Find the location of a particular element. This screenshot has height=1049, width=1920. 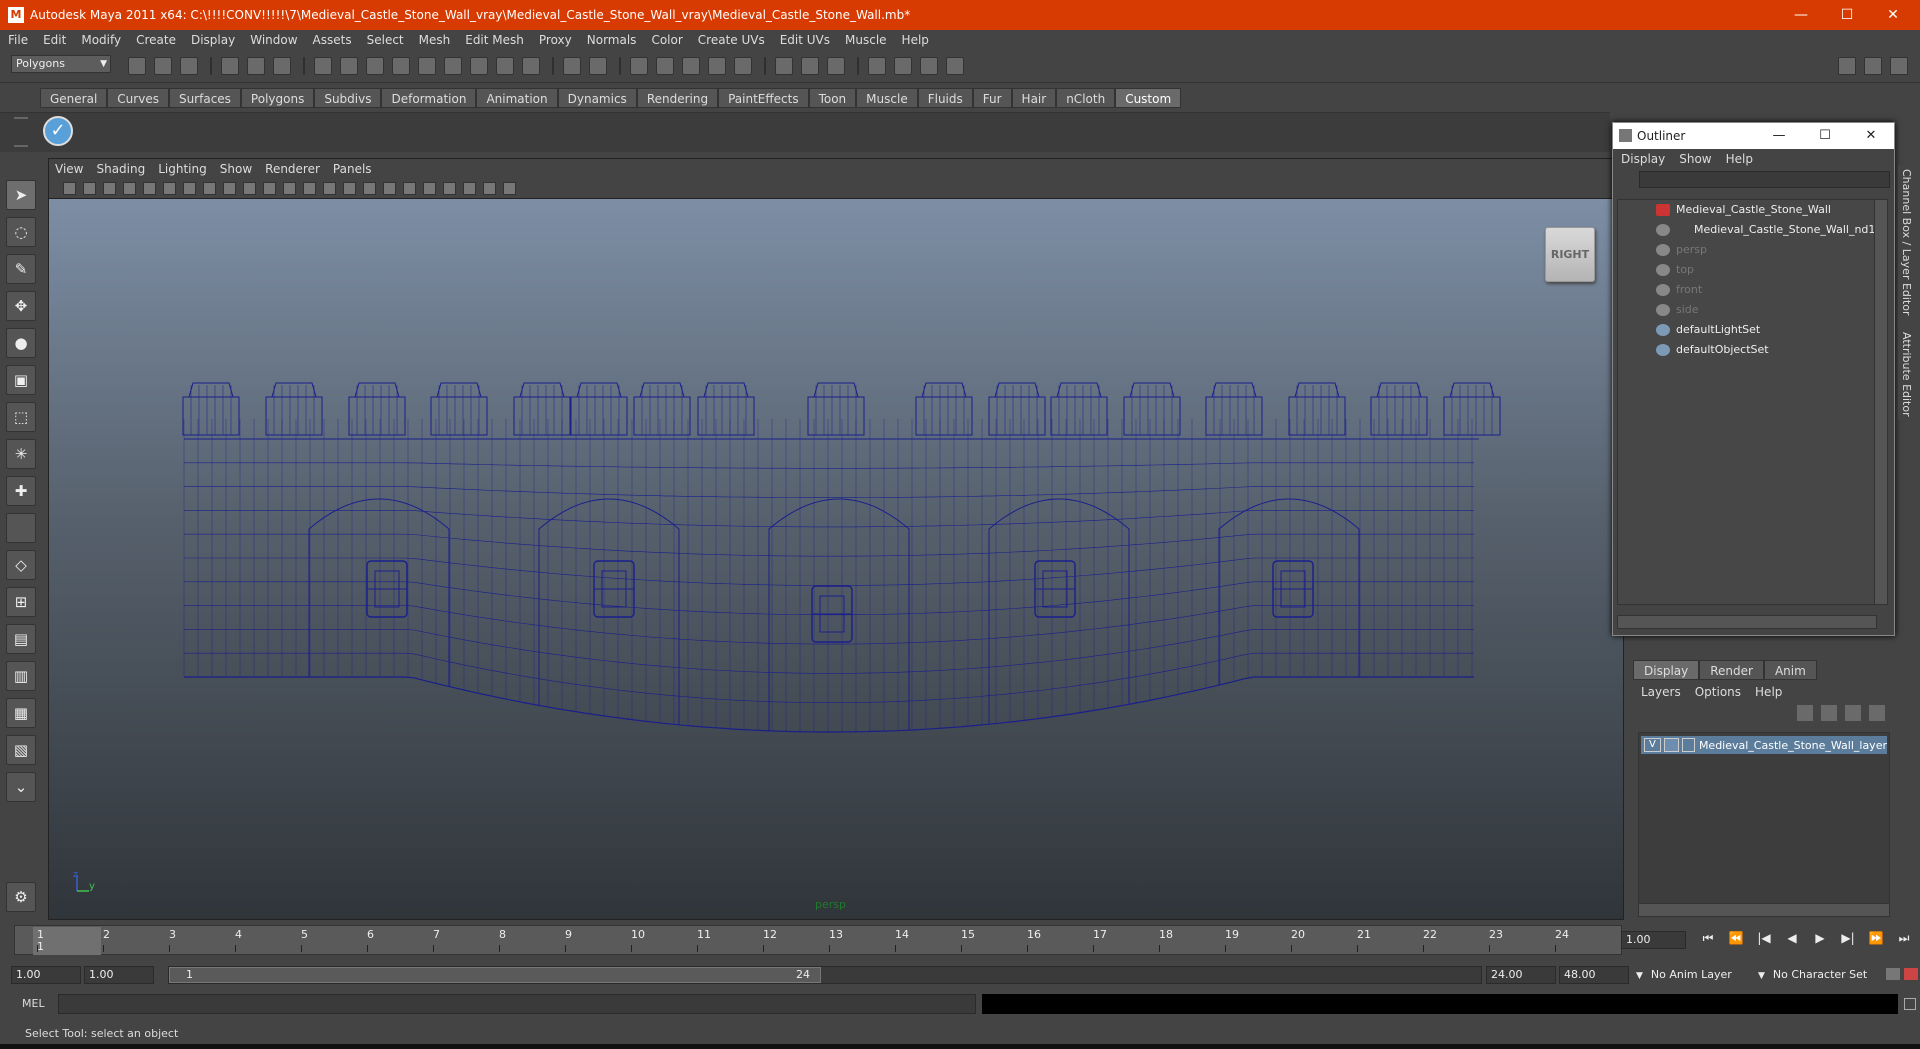

camera-select-icon is located at coordinates (69, 188).